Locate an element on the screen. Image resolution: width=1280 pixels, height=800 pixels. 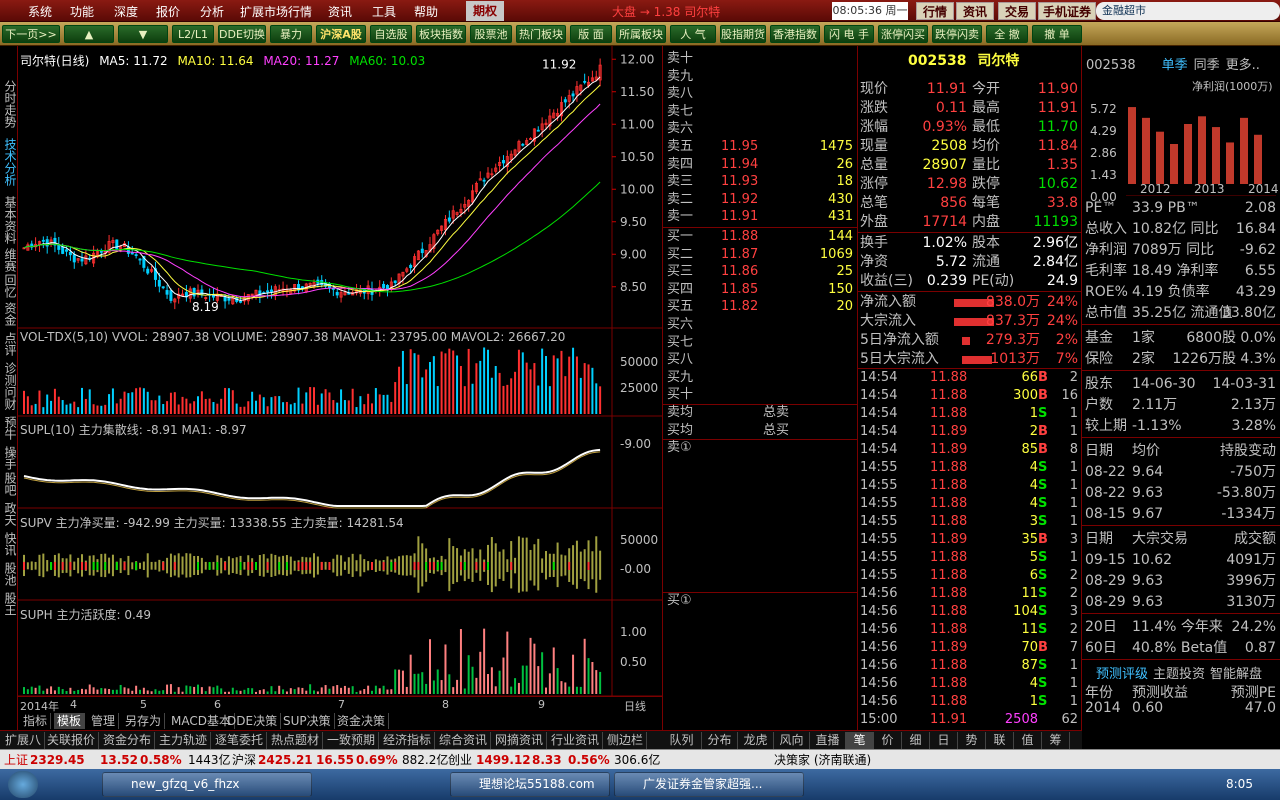
func-button-3: 主力轨迹 is located at coordinates (184, 740).